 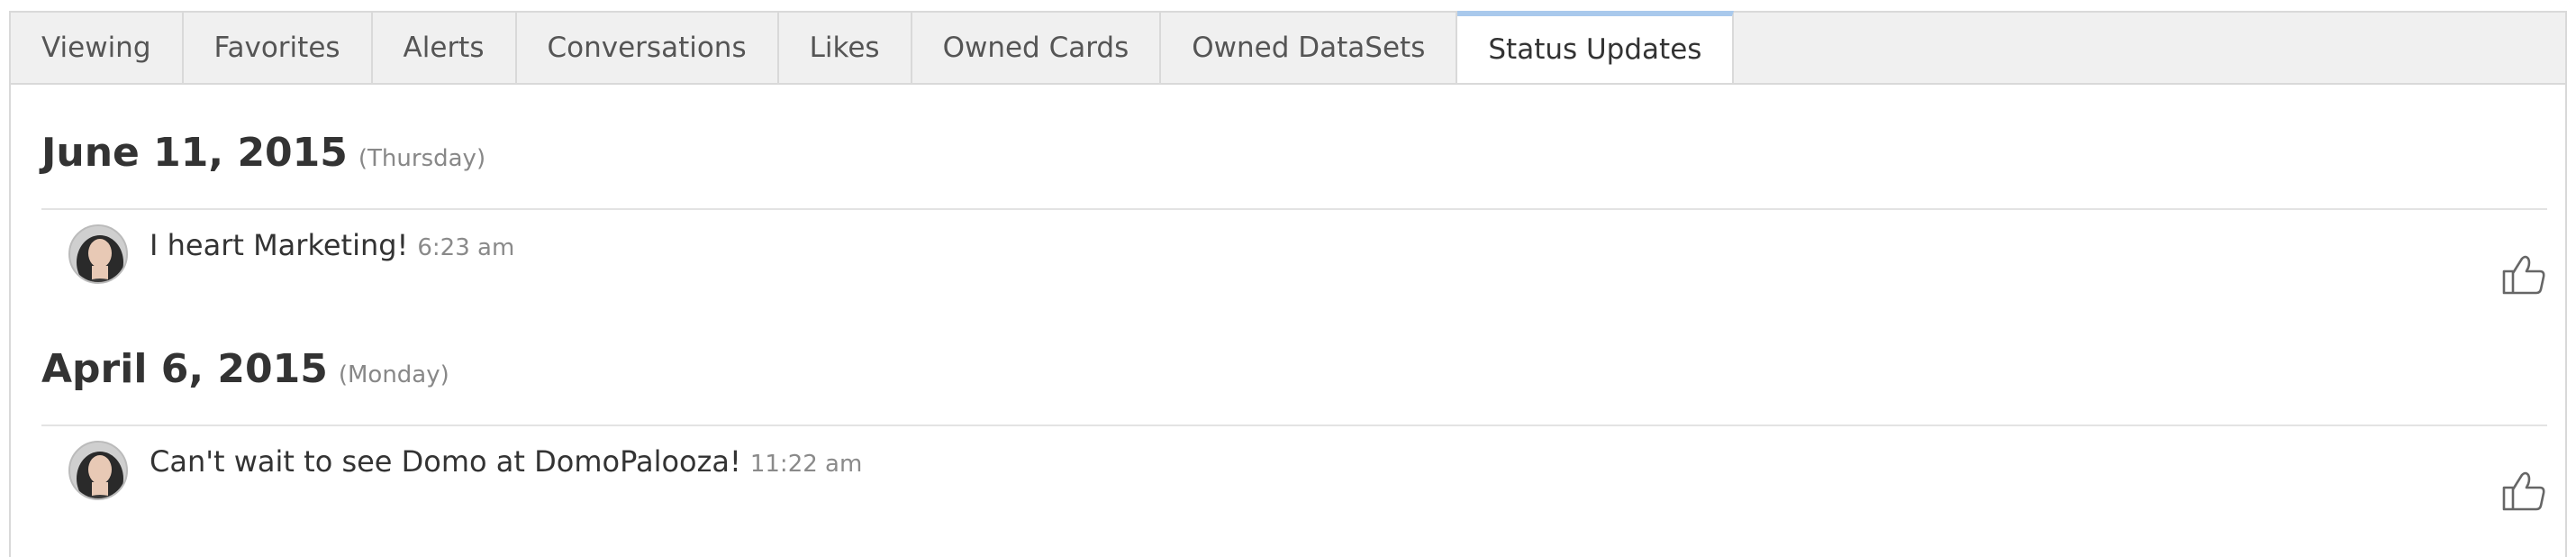 I want to click on tab-owned-cards: Owned Cards, so click(x=1037, y=48).